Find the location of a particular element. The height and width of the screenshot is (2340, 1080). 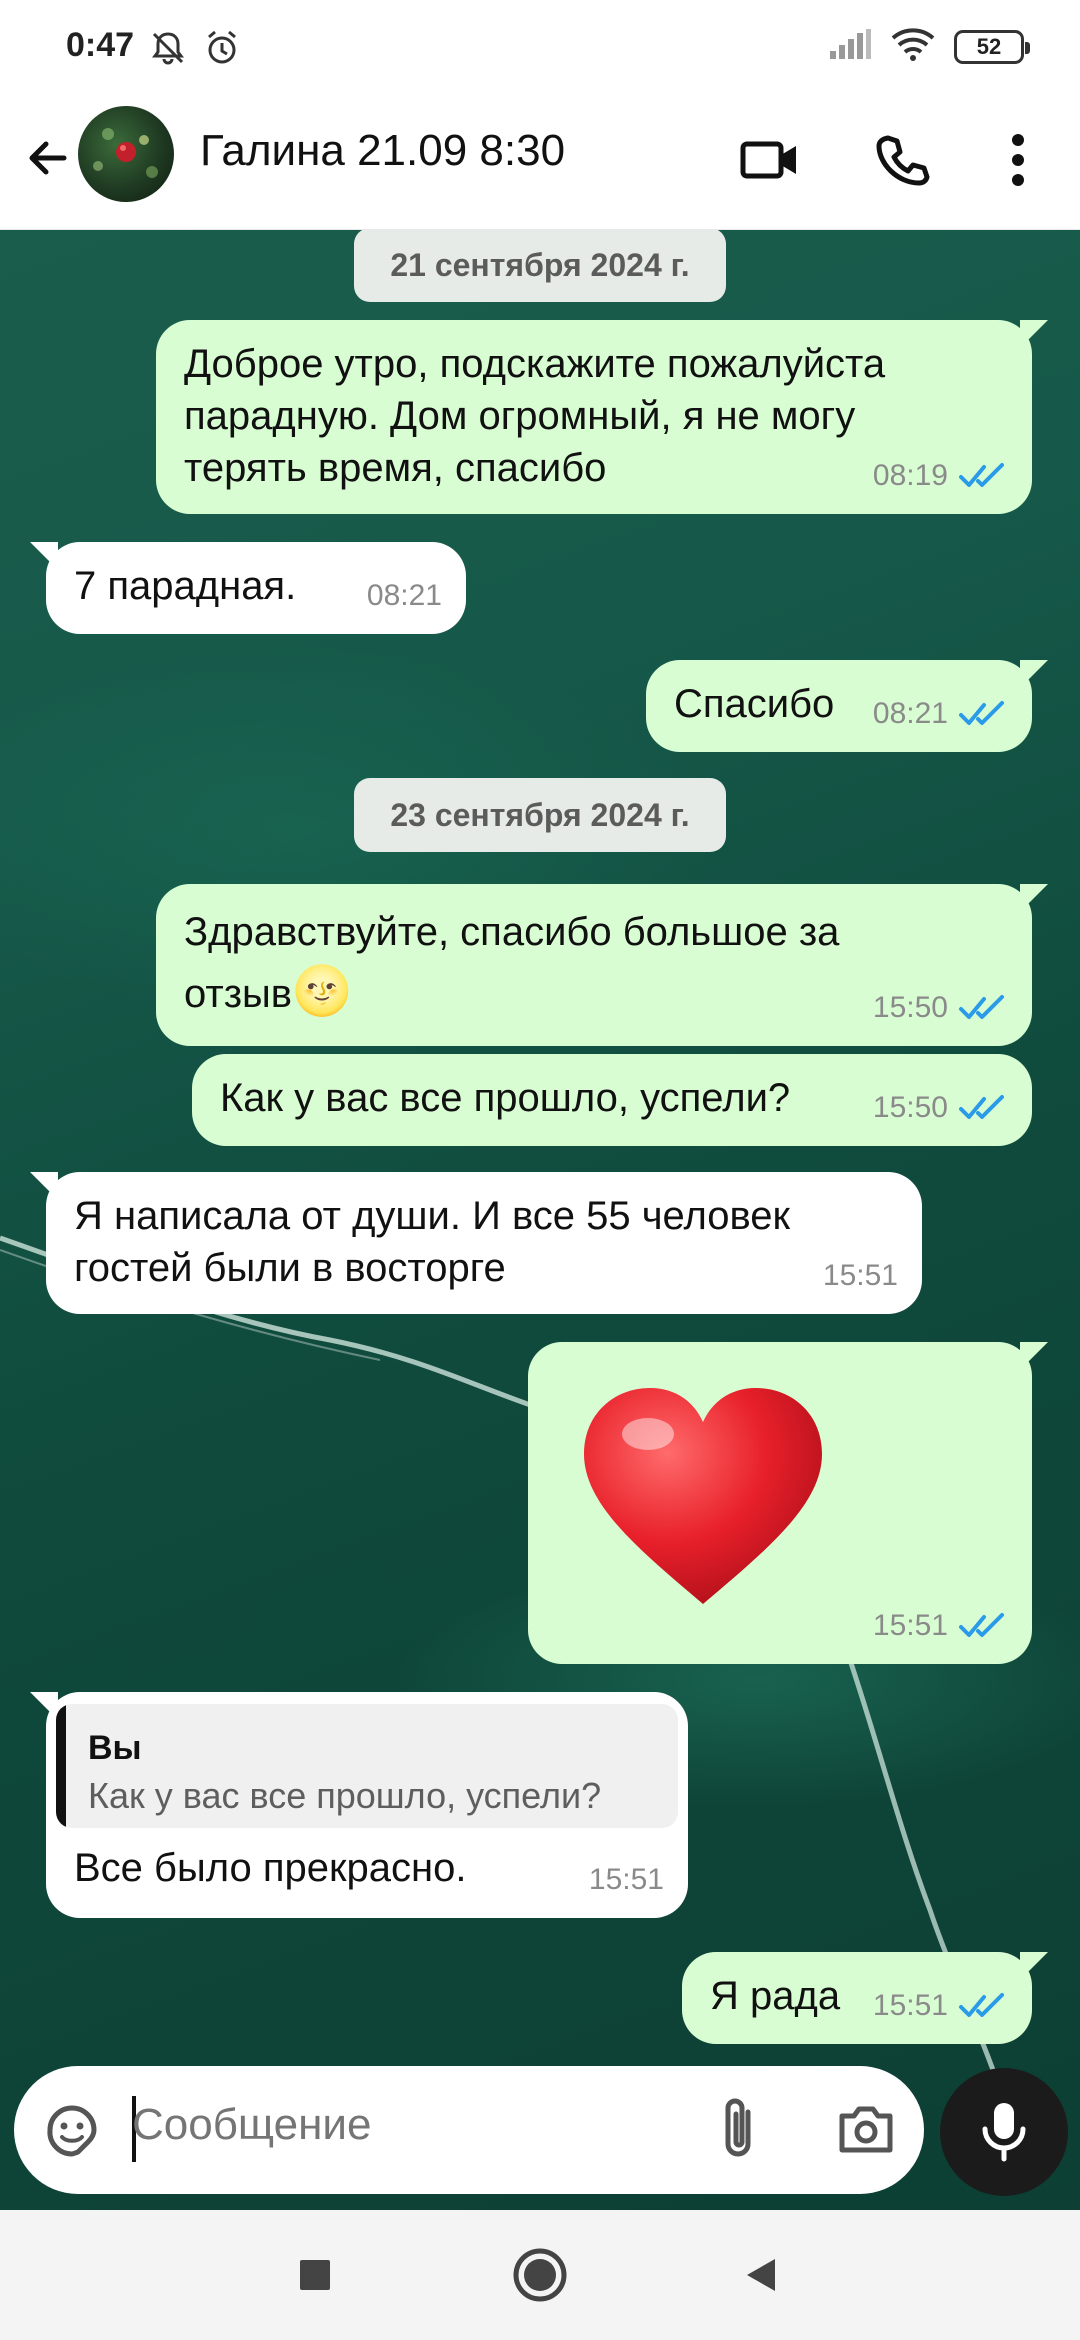

message-text: Все было прекрасно. is located at coordinates (270, 1868).